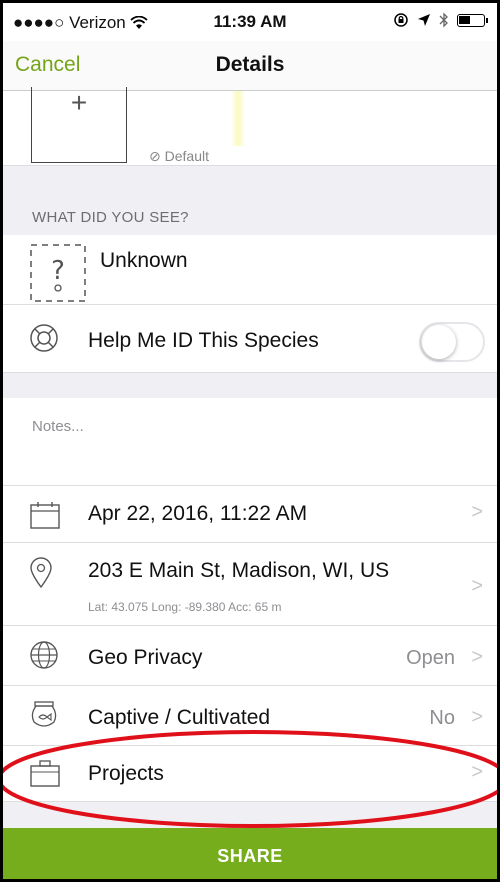 The width and height of the screenshot is (500, 882). I want to click on date-row: Apr 22, 2016, 11:22 AM >, so click(250, 514).